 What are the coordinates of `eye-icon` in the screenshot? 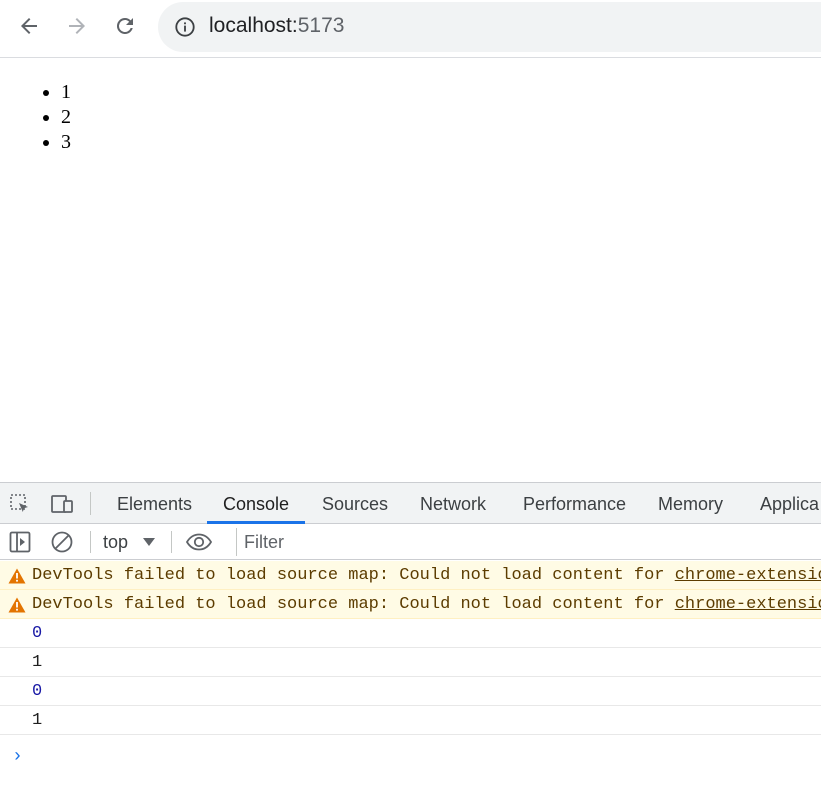 It's located at (199, 542).